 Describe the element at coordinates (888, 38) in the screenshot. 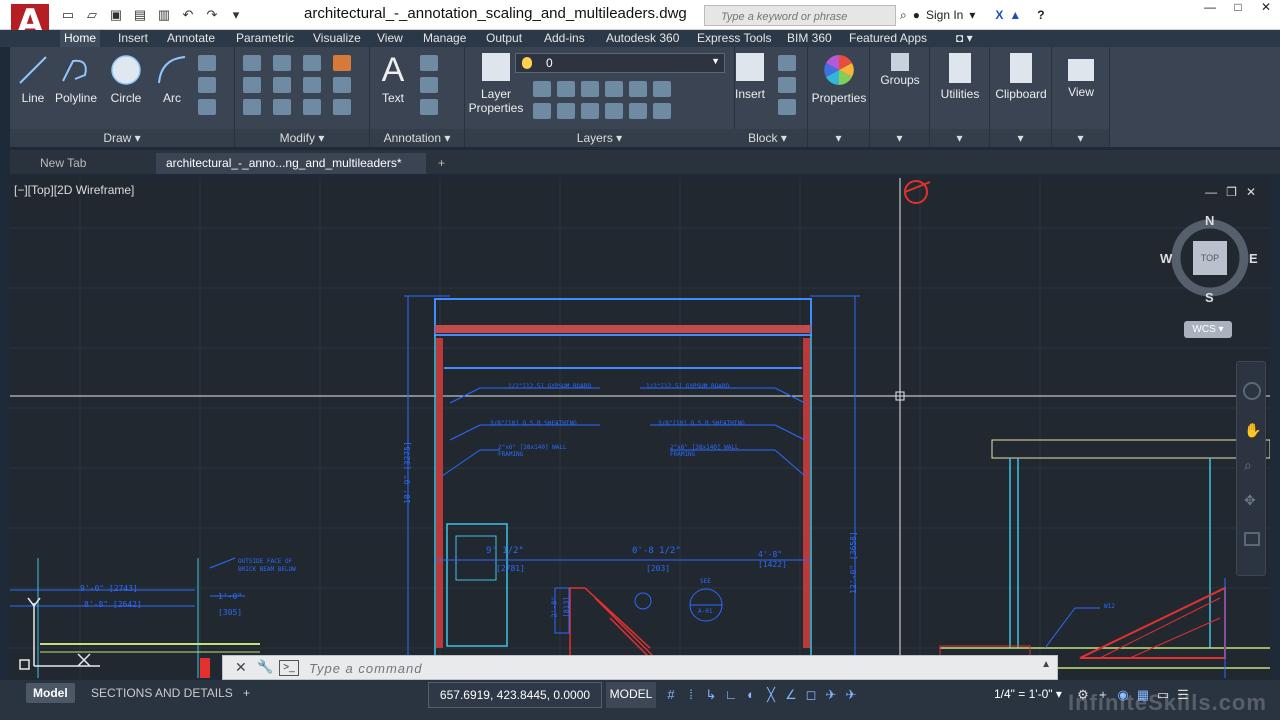

I see `tab-featured-apps: Featured Apps` at that location.